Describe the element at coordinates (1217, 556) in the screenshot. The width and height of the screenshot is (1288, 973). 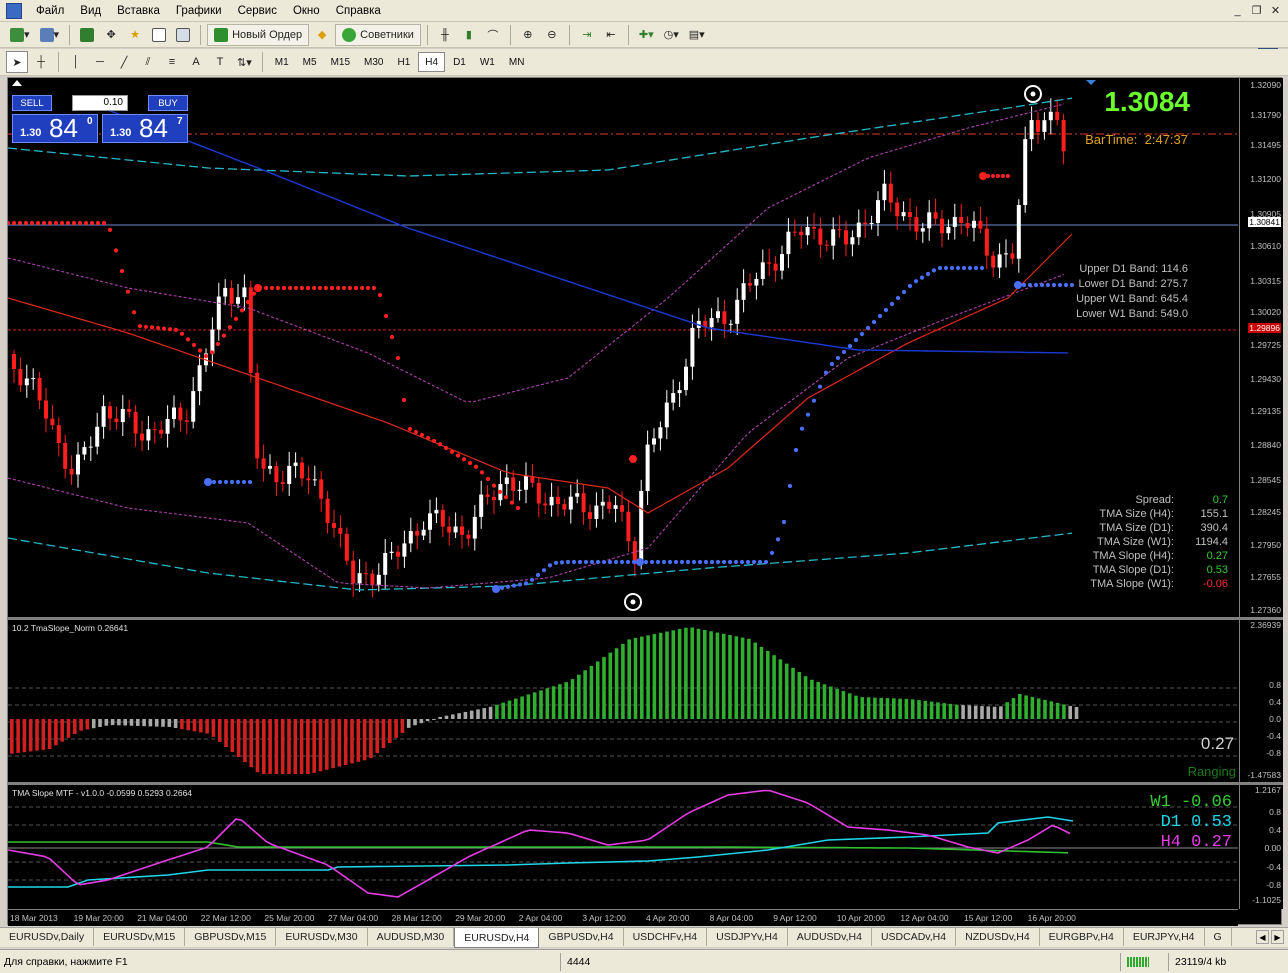
I see `tma-stat-value: 0.27` at that location.